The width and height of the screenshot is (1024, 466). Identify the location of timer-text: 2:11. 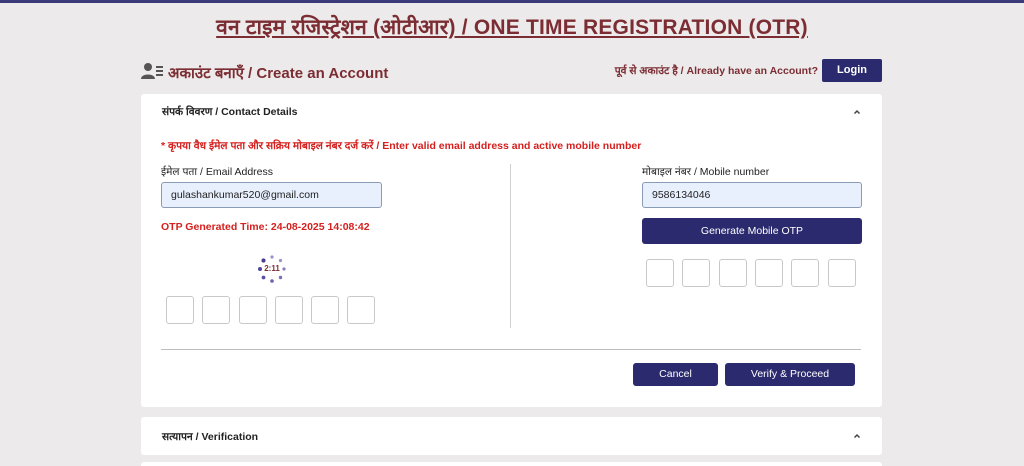
(272, 268).